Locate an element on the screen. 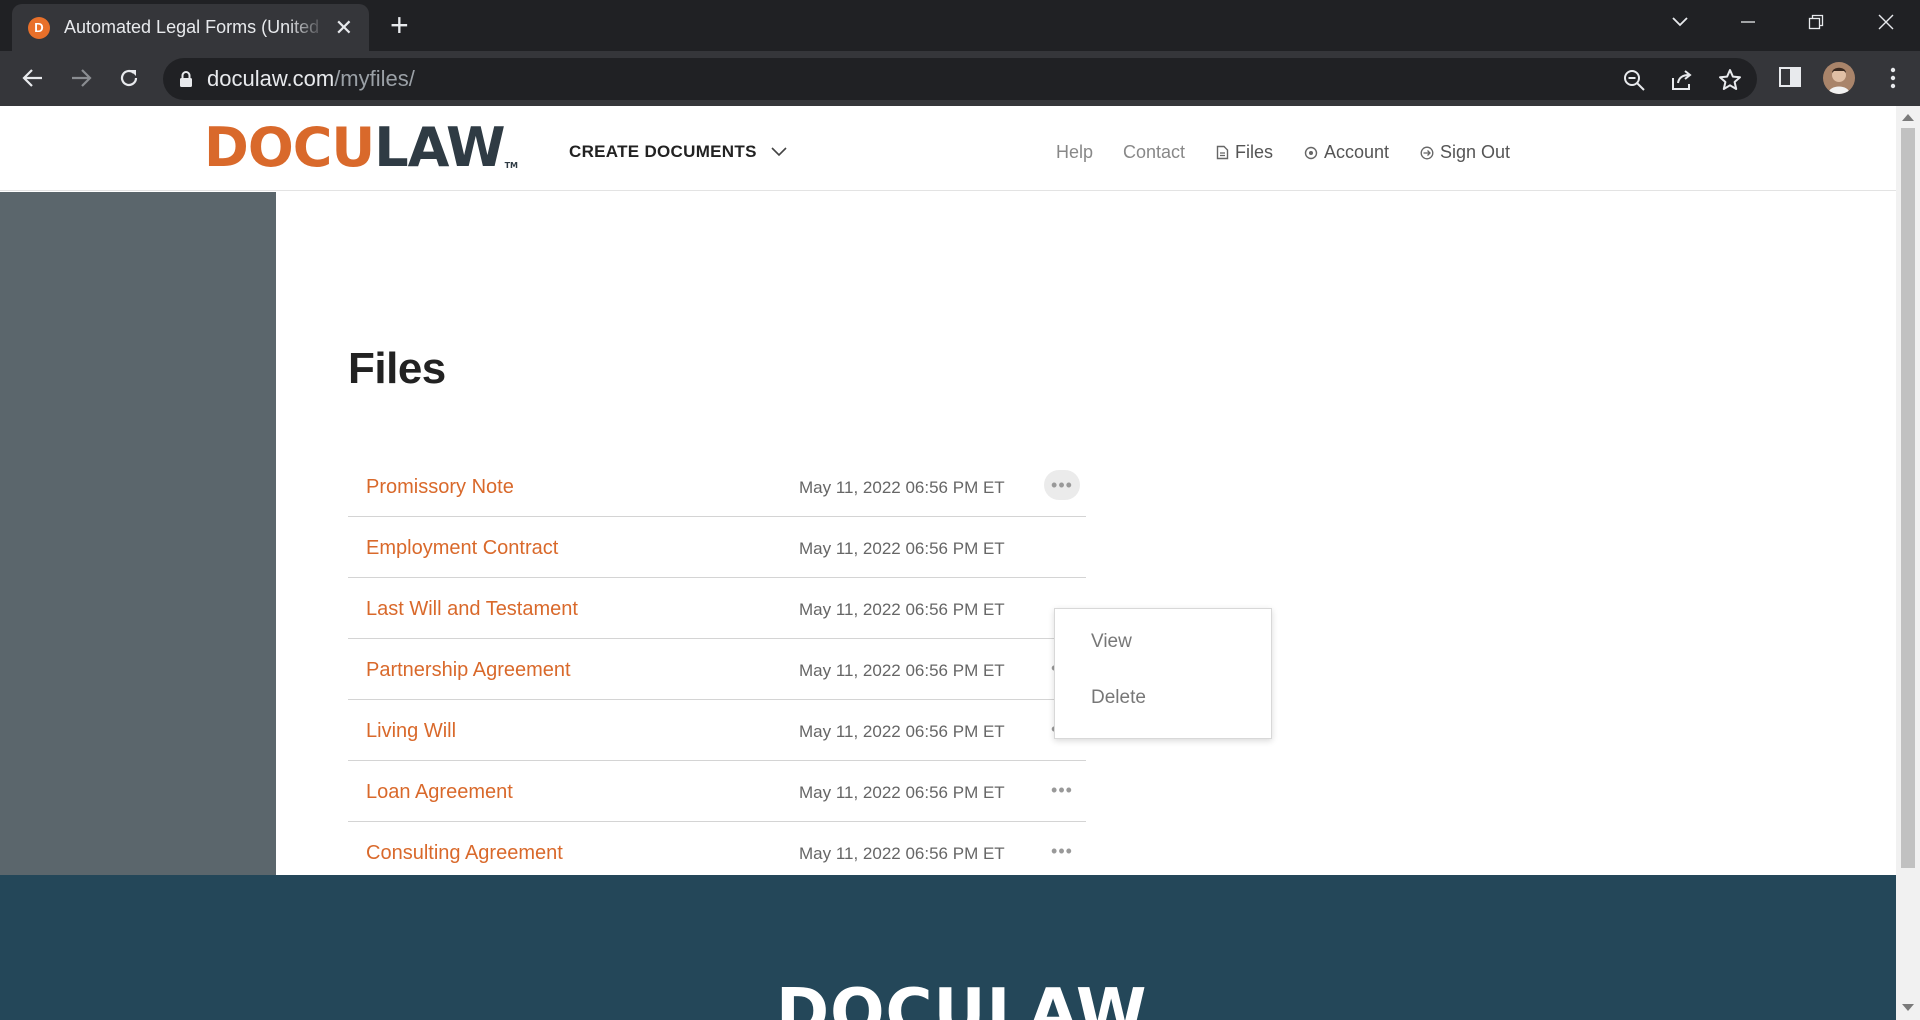 Image resolution: width=1920 pixels, height=1020 pixels. tab-title: Automated Legal Forms (United States) is located at coordinates (195, 27).